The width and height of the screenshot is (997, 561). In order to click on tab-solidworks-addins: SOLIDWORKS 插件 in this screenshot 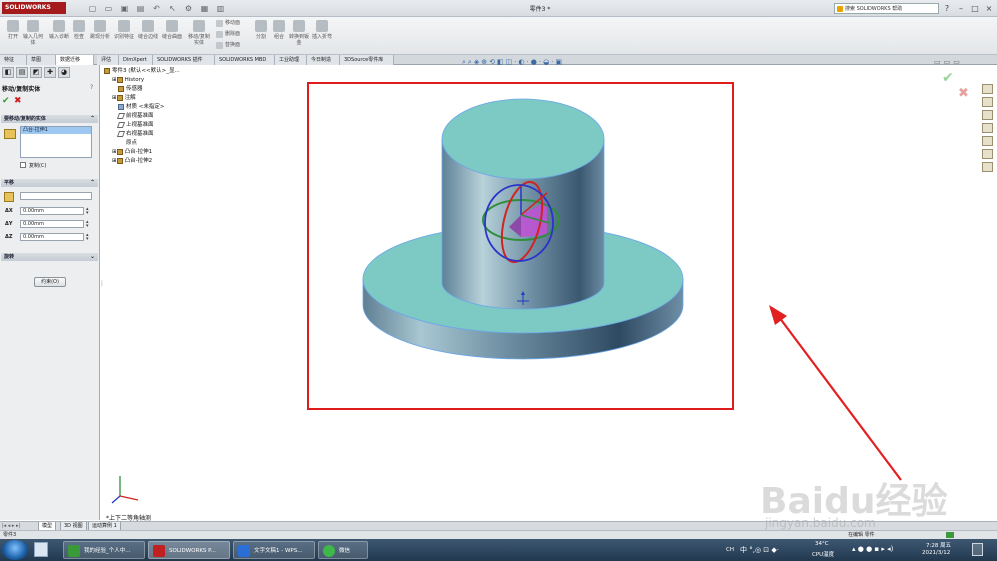, I will do `click(184, 60)`.